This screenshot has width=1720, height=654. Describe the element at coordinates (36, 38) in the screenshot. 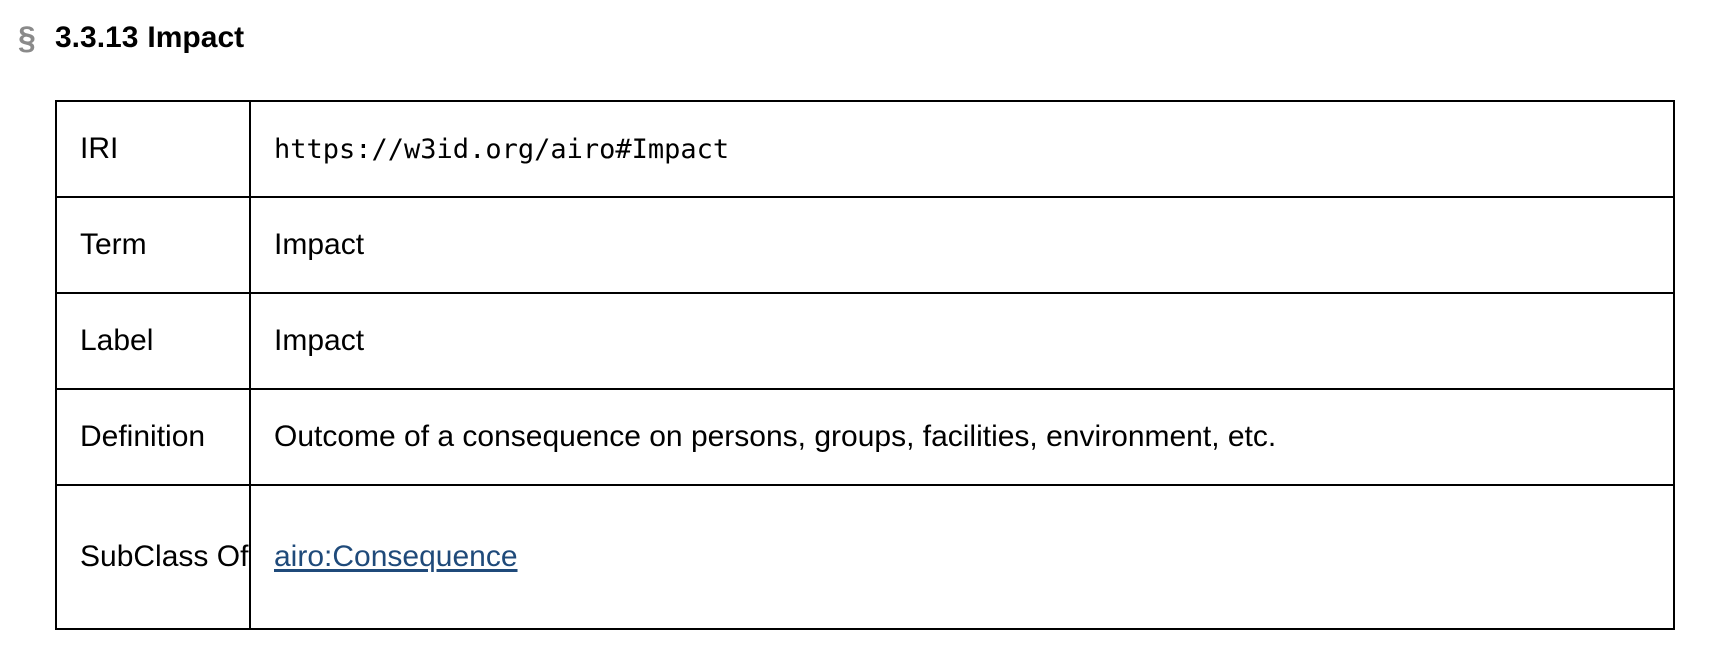

I see `section-anchor-link: §` at that location.